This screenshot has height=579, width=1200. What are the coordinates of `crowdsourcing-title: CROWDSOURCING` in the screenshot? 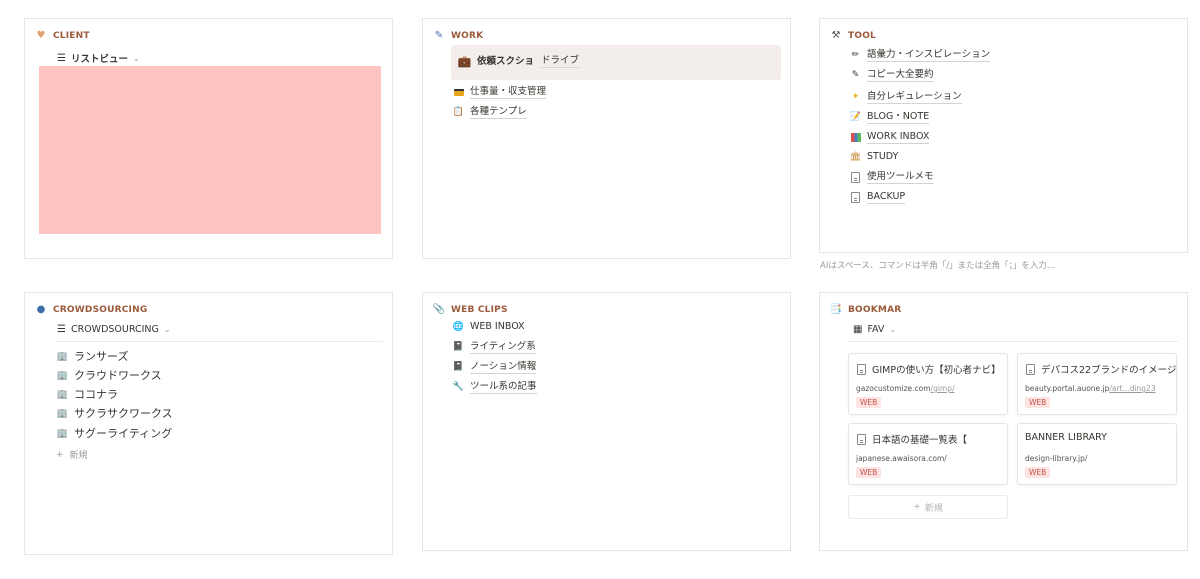 It's located at (100, 310).